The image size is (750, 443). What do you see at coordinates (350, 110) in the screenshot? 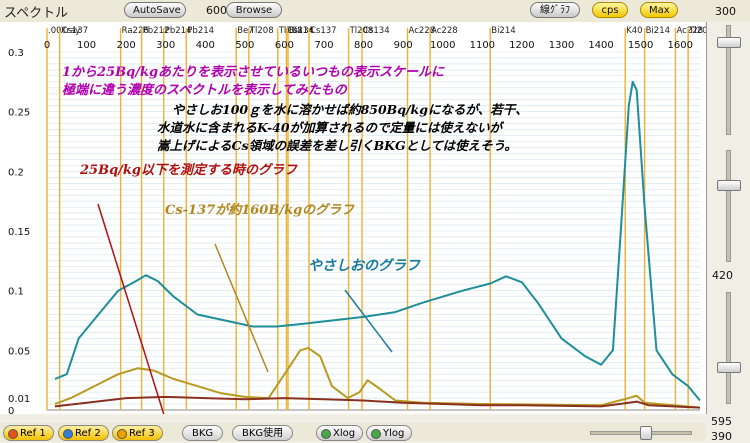
I see `annotation-text: やさしお100ｇを水に溶かせば約850Bq/kgになるが、若干、` at bounding box center [350, 110].